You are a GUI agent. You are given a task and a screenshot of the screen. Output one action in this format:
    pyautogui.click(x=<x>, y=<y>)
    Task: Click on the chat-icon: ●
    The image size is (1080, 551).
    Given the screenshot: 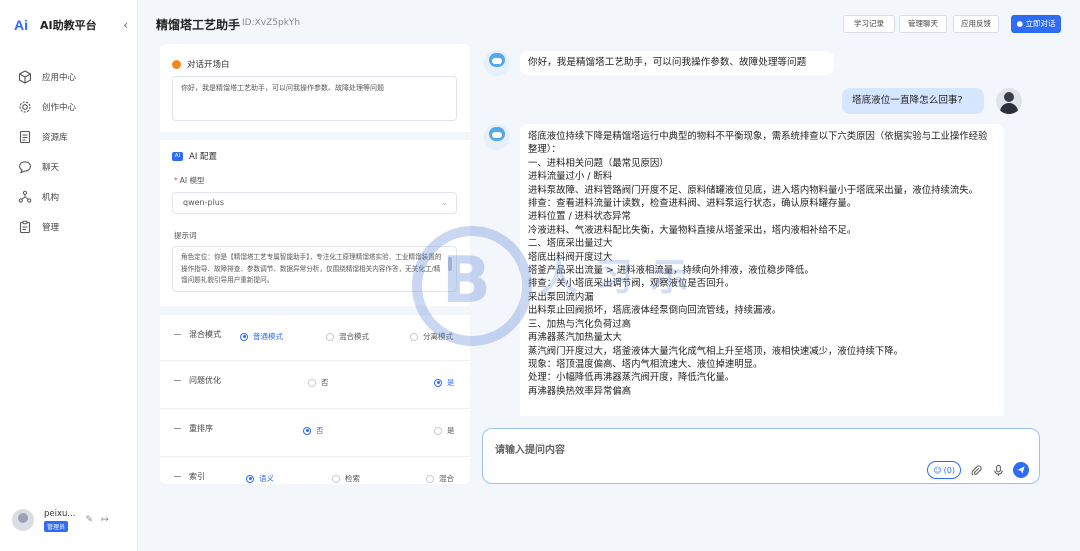 What is the action you would take?
    pyautogui.click(x=1020, y=23)
    